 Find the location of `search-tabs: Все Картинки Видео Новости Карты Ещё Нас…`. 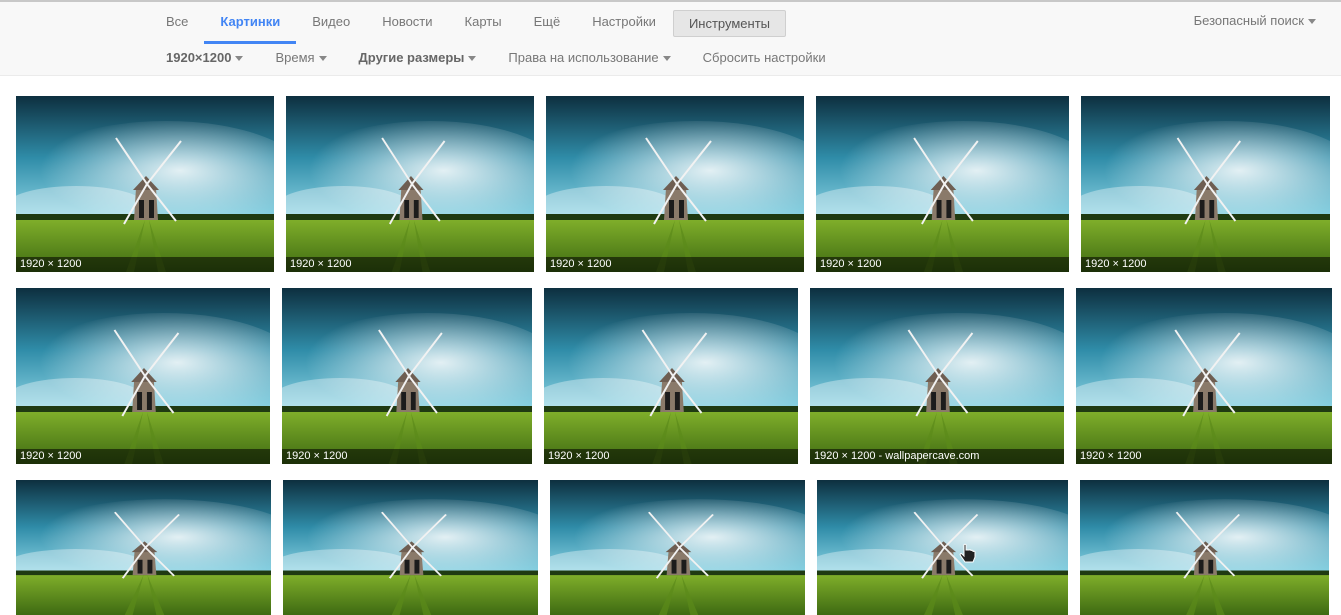

search-tabs: Все Картинки Видео Новости Карты Ещё Нас… is located at coordinates (492, 23).